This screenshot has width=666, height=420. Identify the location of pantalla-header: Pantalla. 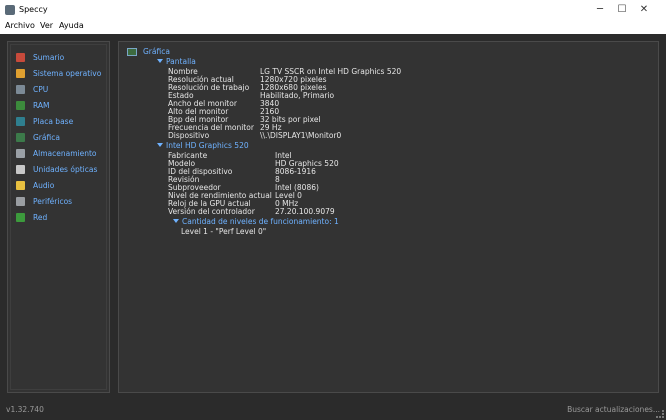
(176, 61).